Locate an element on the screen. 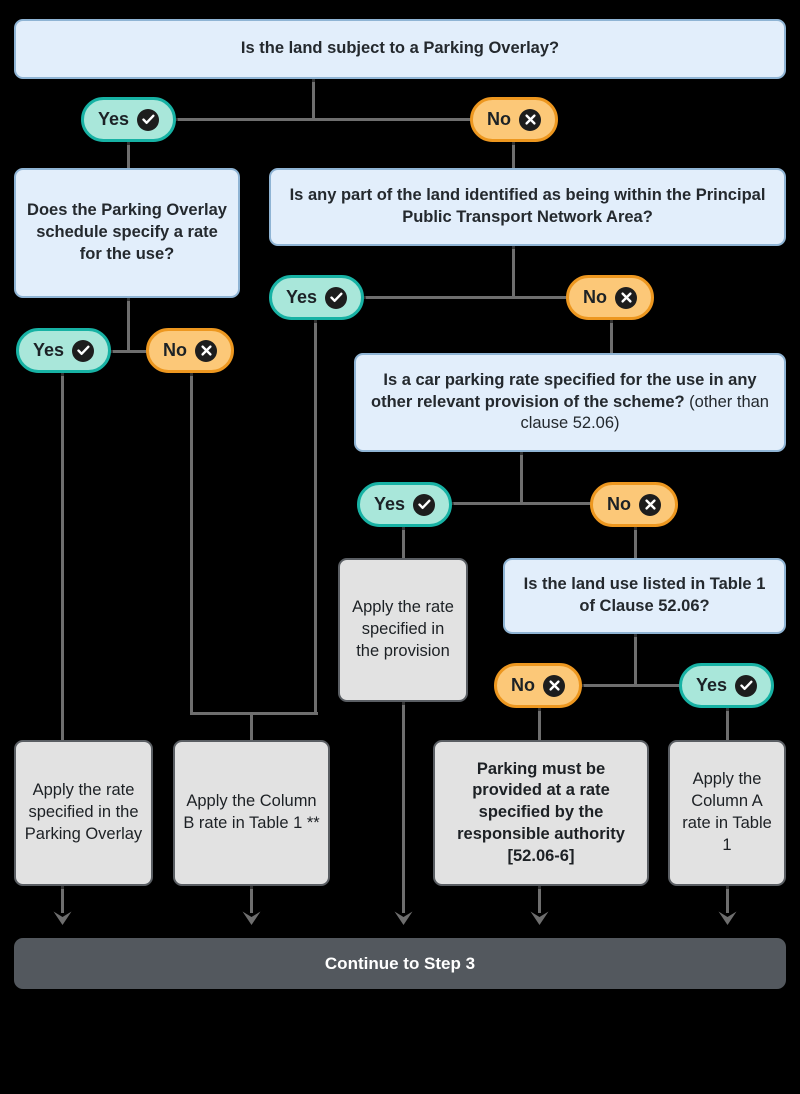  pill-label-q4-yes: Yes is located at coordinates (390, 504).